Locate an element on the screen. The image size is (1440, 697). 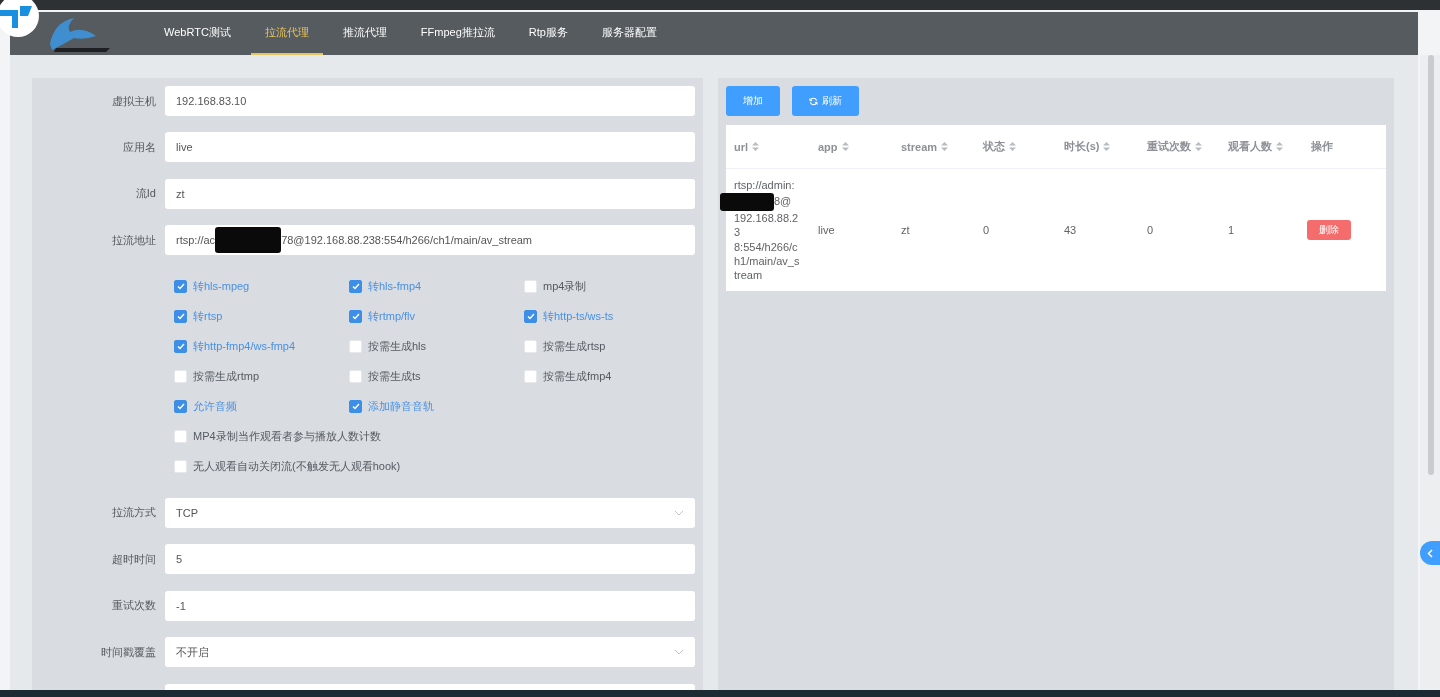
select-field: TCP is located at coordinates (430, 512).